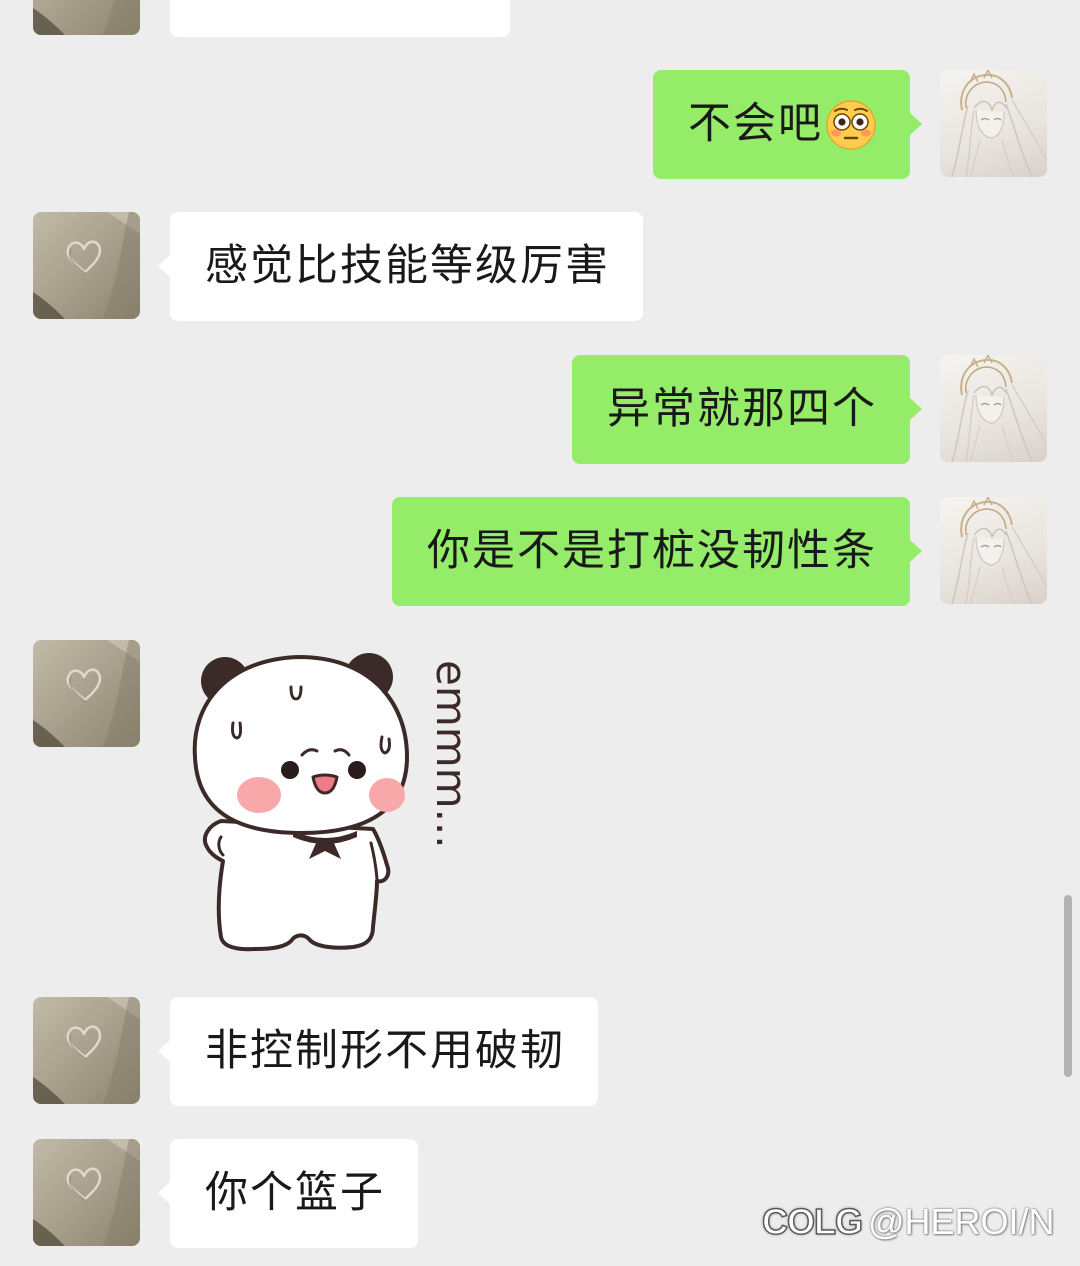 Image resolution: width=1080 pixels, height=1266 pixels. What do you see at coordinates (295, 1193) in the screenshot?
I see `message-text: 你个篮子` at bounding box center [295, 1193].